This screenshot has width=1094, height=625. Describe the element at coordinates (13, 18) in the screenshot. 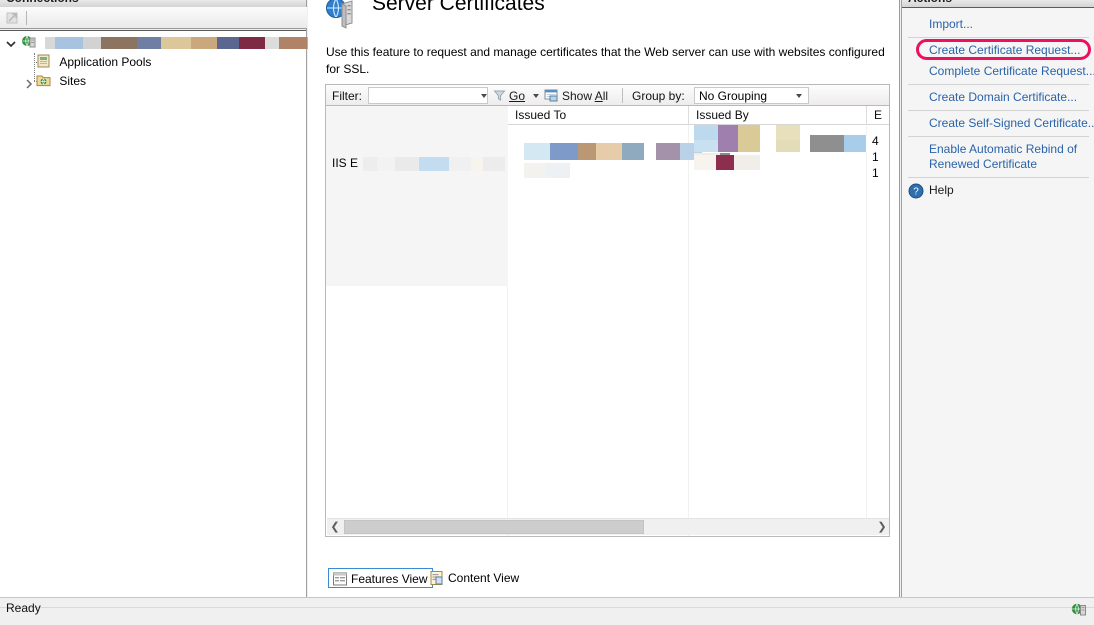

I see `connect-to-server-icon` at that location.